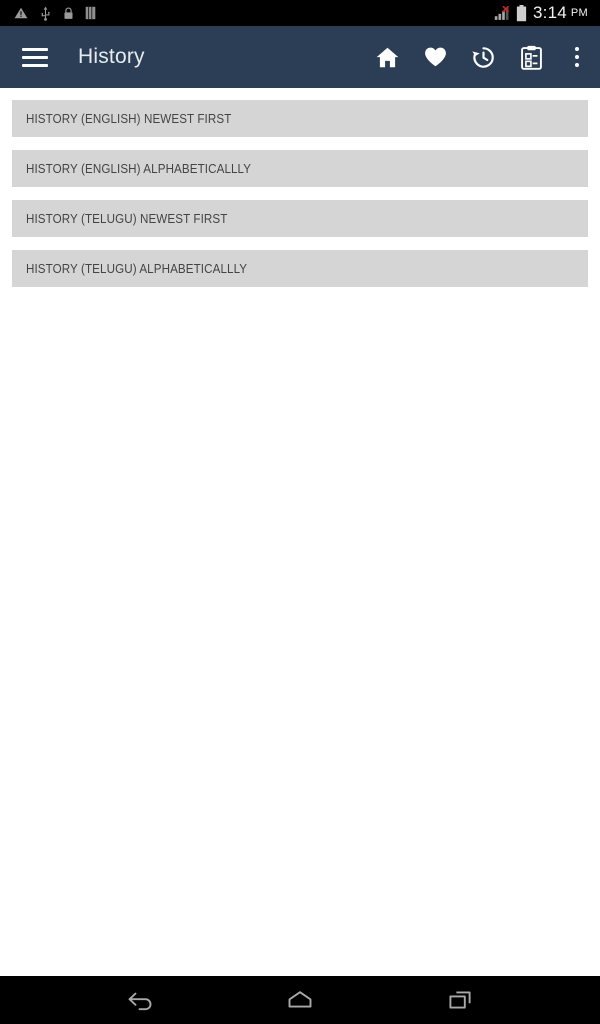 The width and height of the screenshot is (600, 1024). What do you see at coordinates (300, 13) in the screenshot?
I see `status-bar: 3:14 PM` at bounding box center [300, 13].